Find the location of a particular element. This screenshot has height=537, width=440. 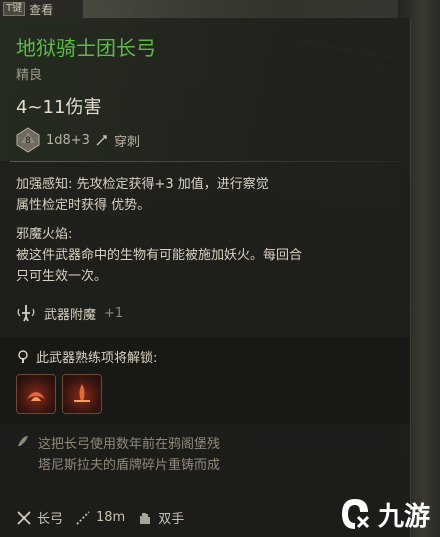

lore-line-2: 塔尼斯拉夫的盾牌碎片重铸而成 is located at coordinates (129, 465).